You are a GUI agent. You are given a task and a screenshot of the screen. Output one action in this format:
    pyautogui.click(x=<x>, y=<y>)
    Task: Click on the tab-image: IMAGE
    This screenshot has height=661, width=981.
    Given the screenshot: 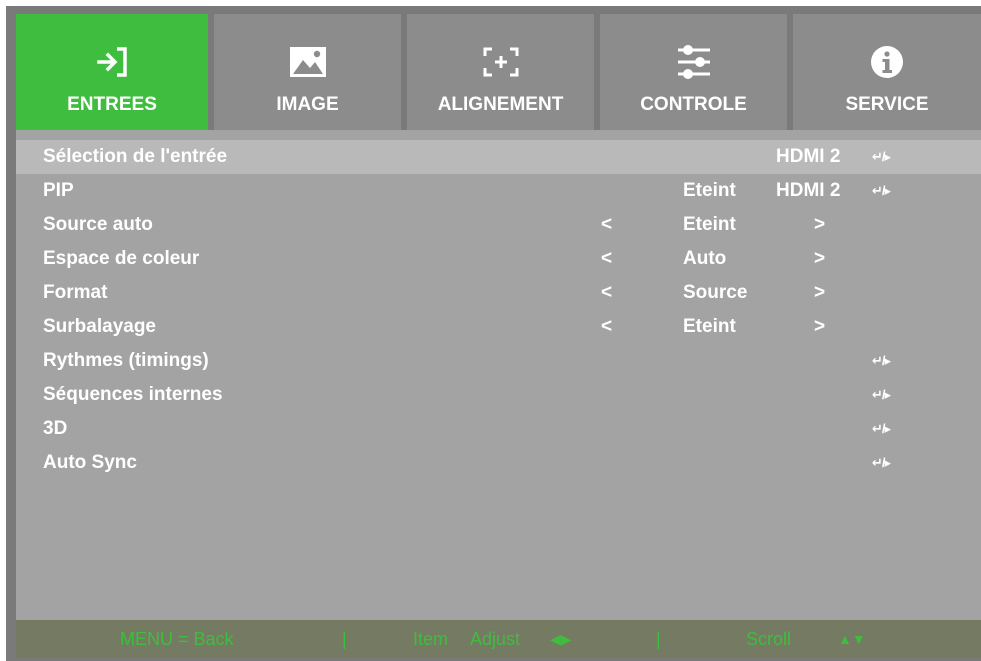 What is the action you would take?
    pyautogui.click(x=307, y=72)
    